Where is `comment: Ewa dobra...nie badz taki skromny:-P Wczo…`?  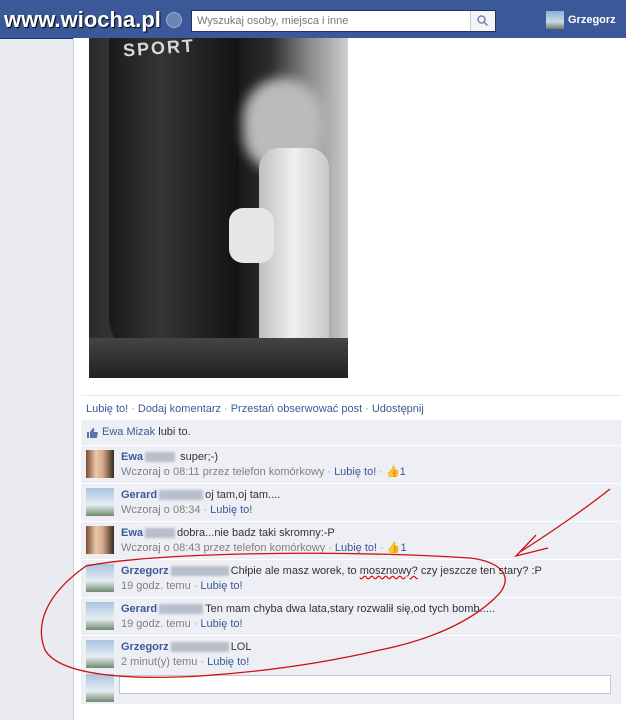
comment: Ewa dobra...nie badz taki skromny:-P Wczo… is located at coordinates (351, 541).